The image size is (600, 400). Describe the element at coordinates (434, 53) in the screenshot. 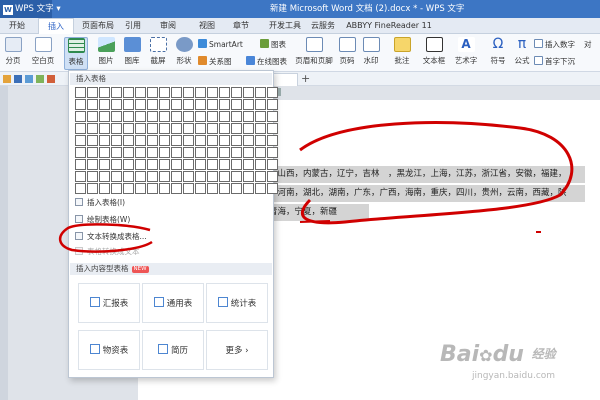

I see `textbox-button: 文本框` at that location.